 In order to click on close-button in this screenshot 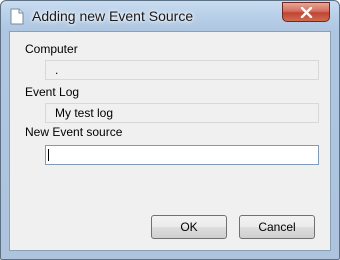, I will do `click(306, 12)`.